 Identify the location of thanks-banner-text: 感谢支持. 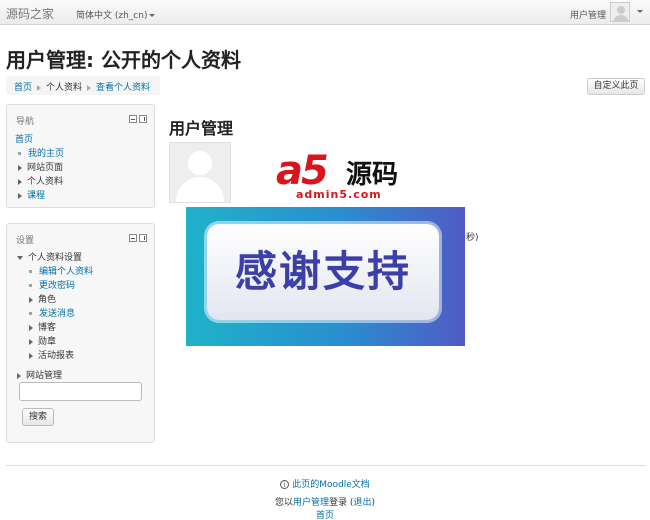
(322, 271).